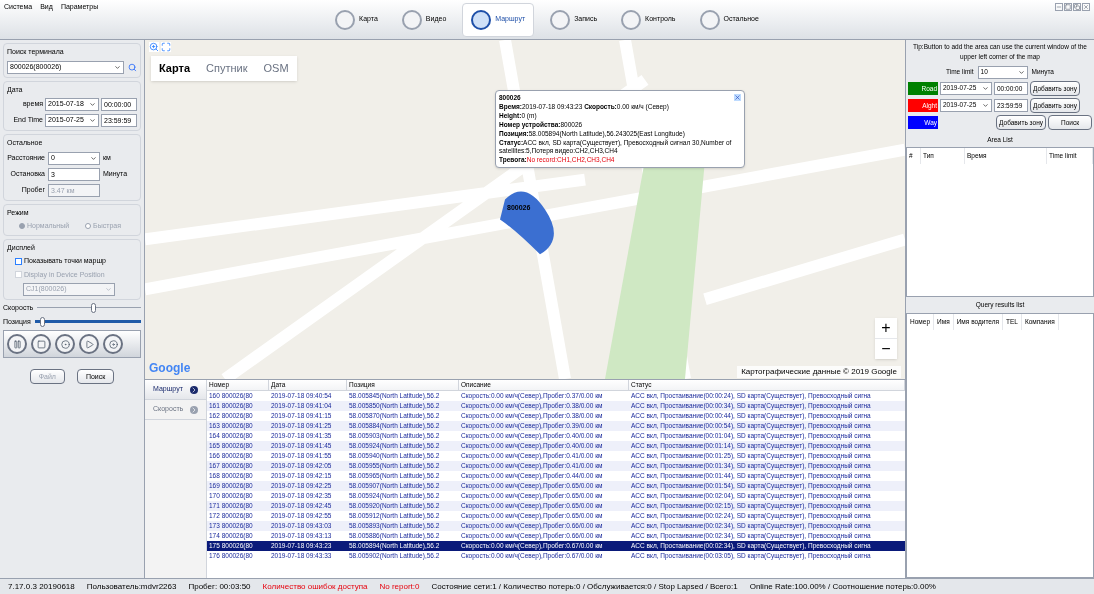 The image size is (1094, 594). What do you see at coordinates (1077, 7) in the screenshot?
I see `restore-icon` at bounding box center [1077, 7].